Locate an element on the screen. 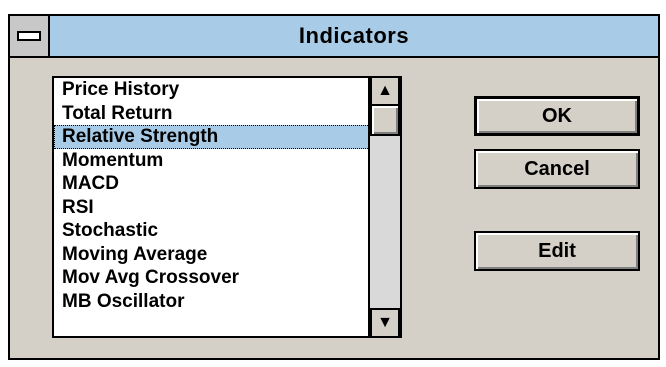  list-item: Total Return is located at coordinates (212, 114).